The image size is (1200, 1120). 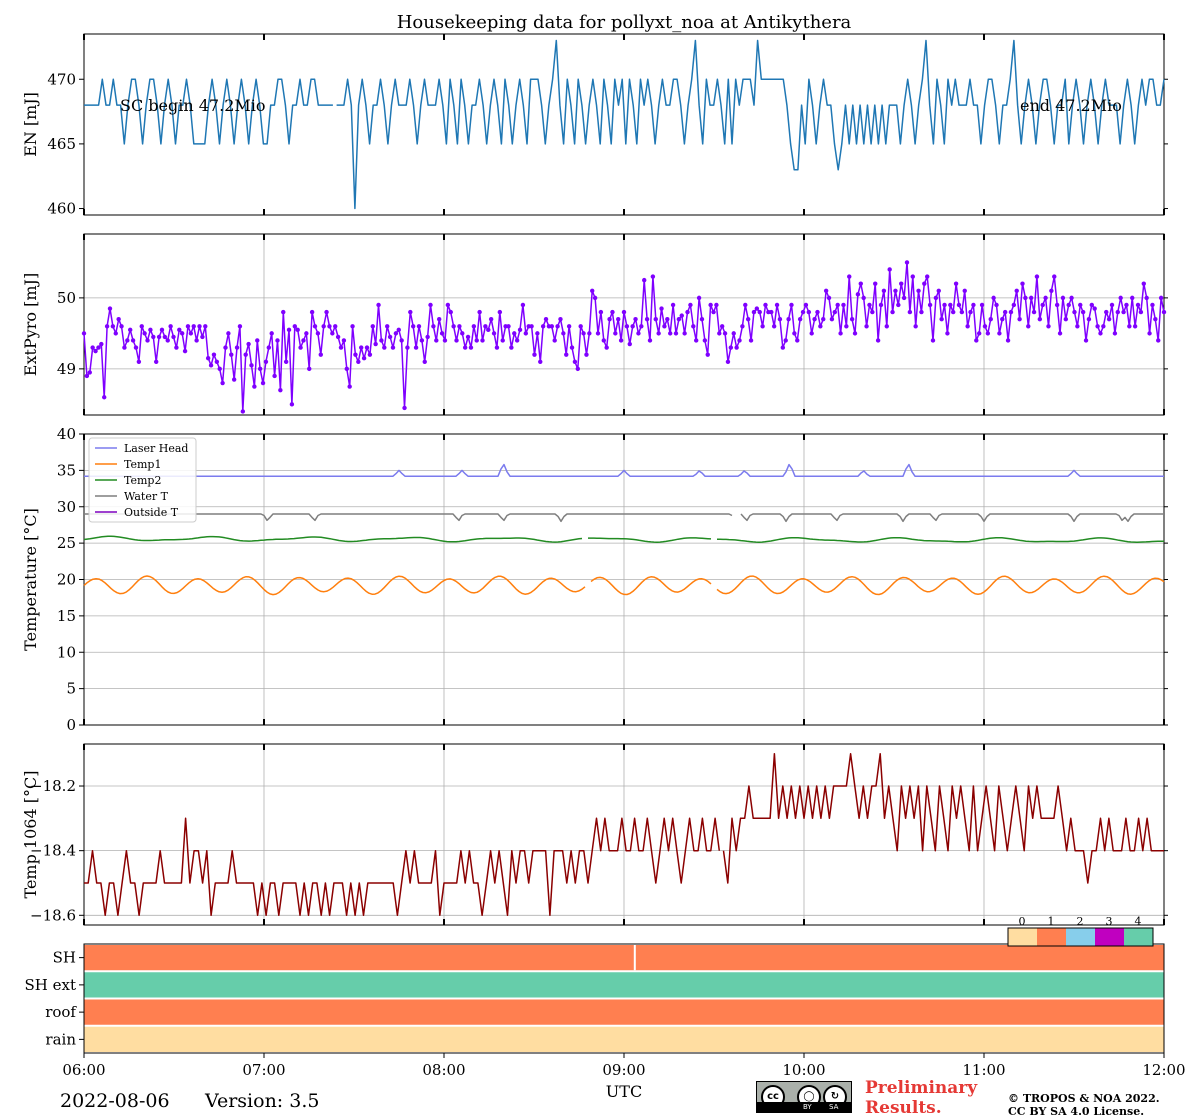 What do you see at coordinates (1071, 105) in the screenshot?
I see `en-panel-annotation: end 47.2Mio` at bounding box center [1071, 105].